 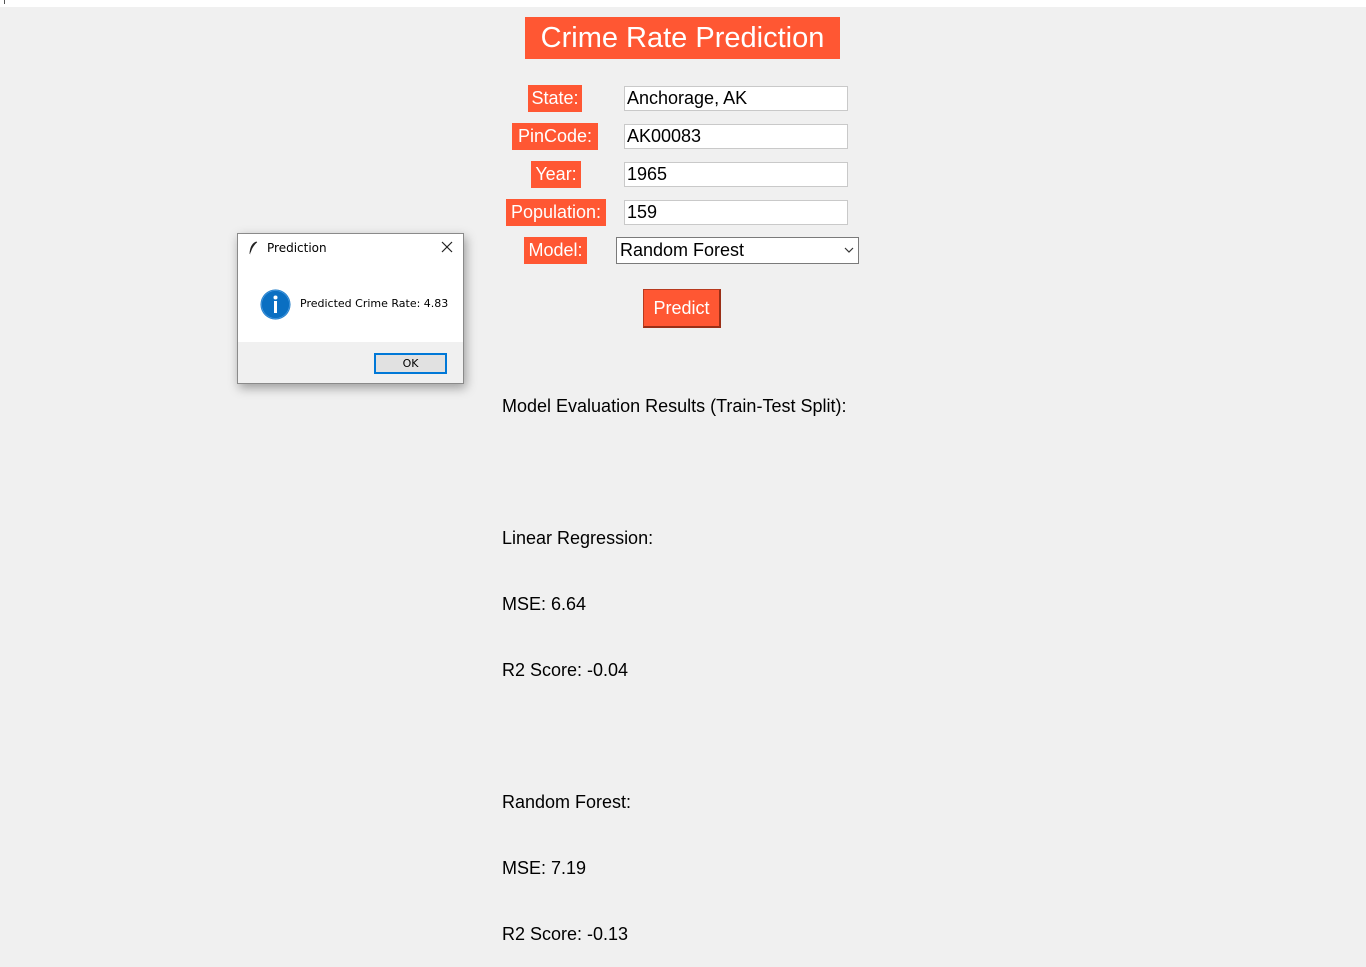 What do you see at coordinates (556, 212) in the screenshot?
I see `population-label: Population:` at bounding box center [556, 212].